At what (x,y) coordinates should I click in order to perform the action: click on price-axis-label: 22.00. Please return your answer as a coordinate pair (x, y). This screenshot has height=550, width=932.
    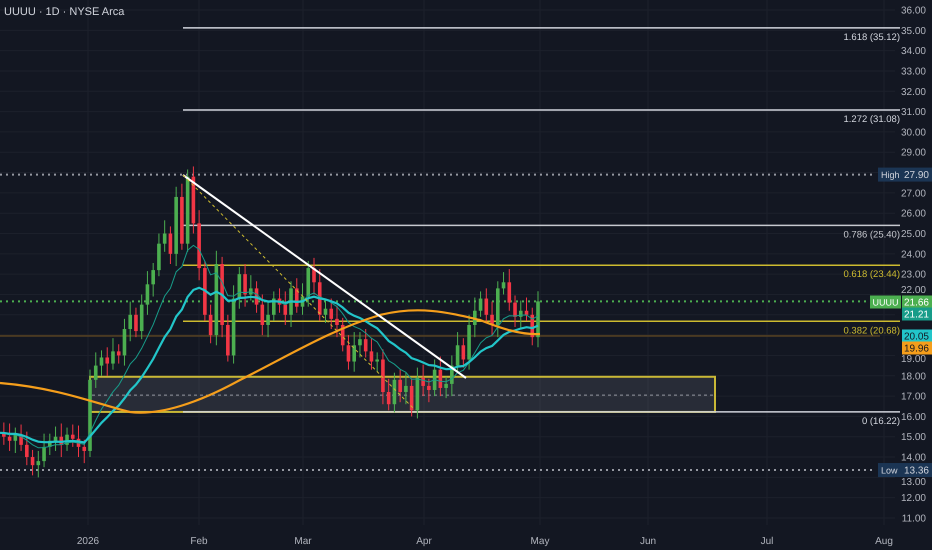
    Looking at the image, I should click on (913, 290).